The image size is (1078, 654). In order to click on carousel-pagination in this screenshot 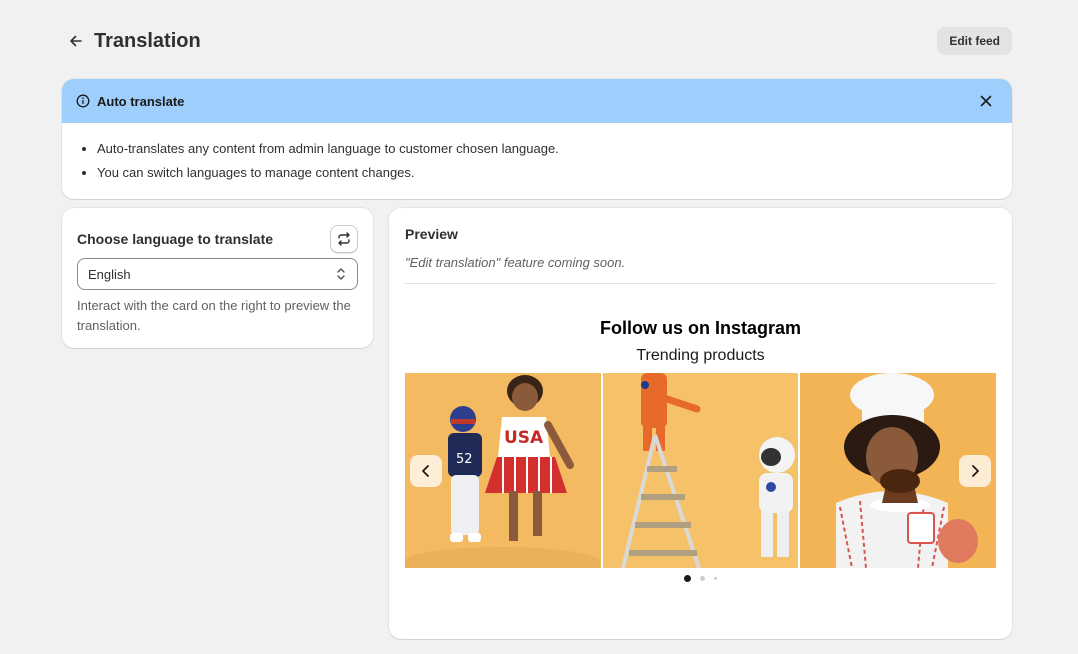, I will do `click(700, 578)`.